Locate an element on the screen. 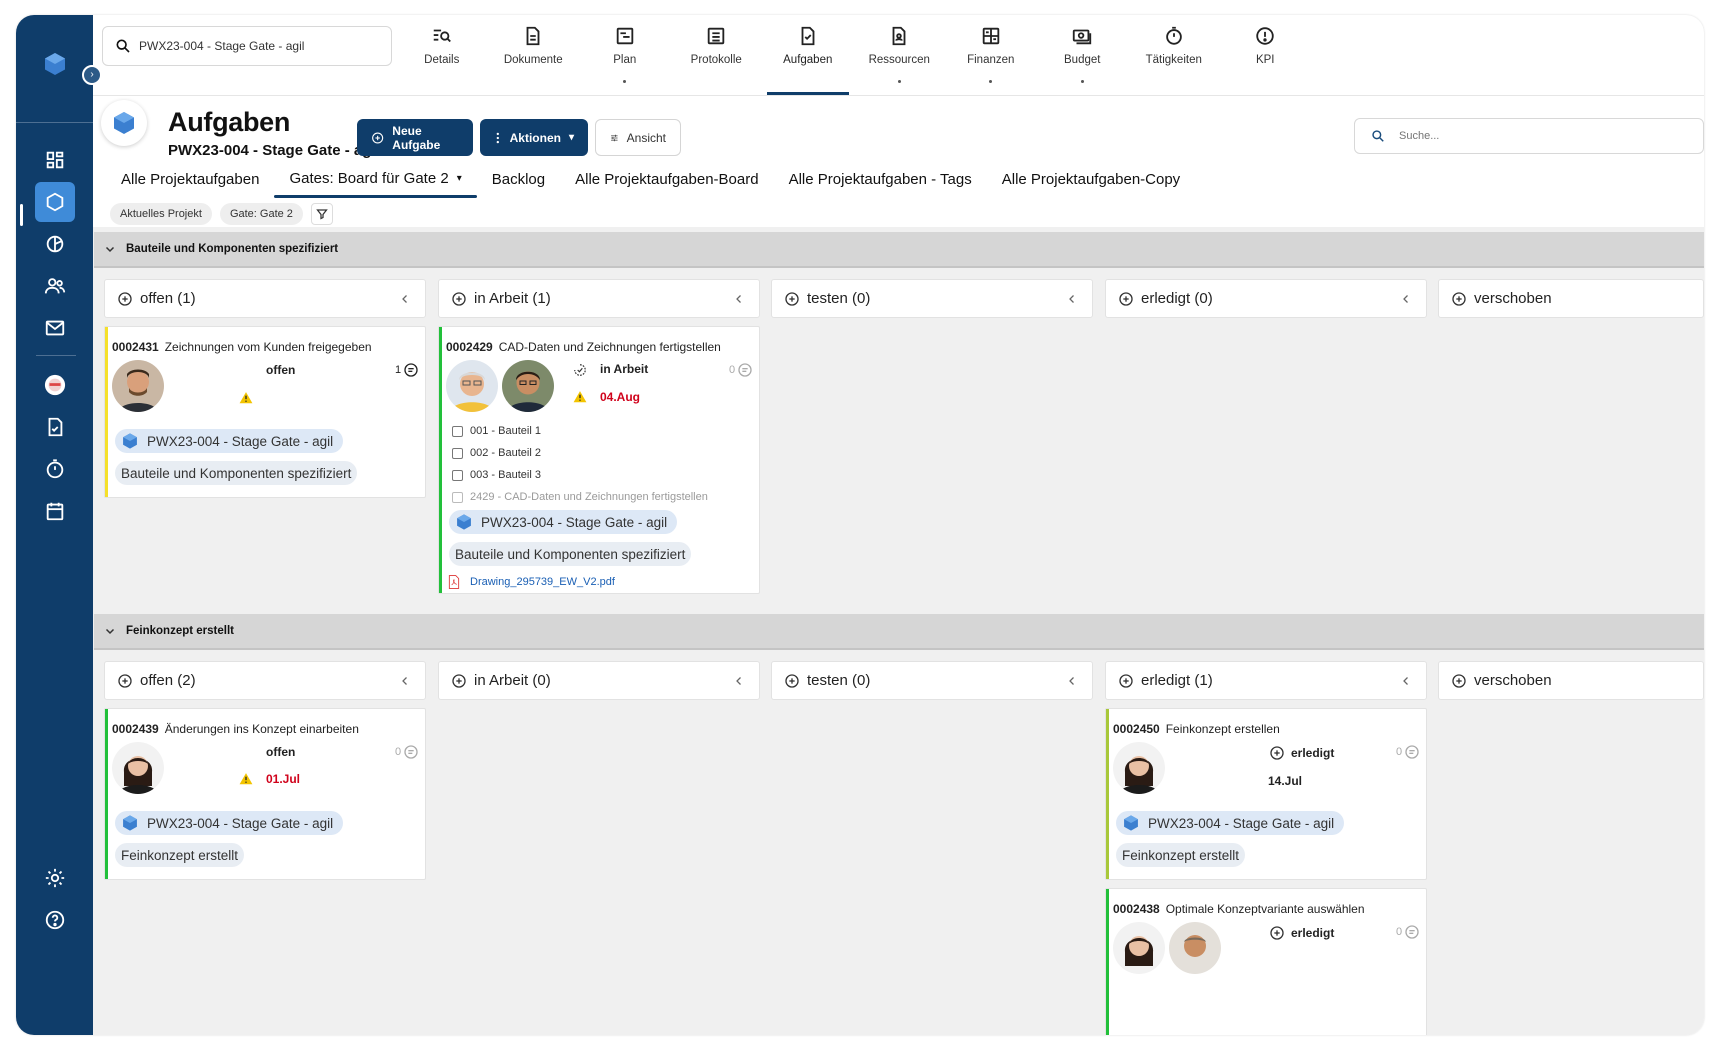 Image resolution: width=1720 pixels, height=1050 pixels. tab-gates-board: Gates: Board für Gate 2 ▾ is located at coordinates (376, 179).